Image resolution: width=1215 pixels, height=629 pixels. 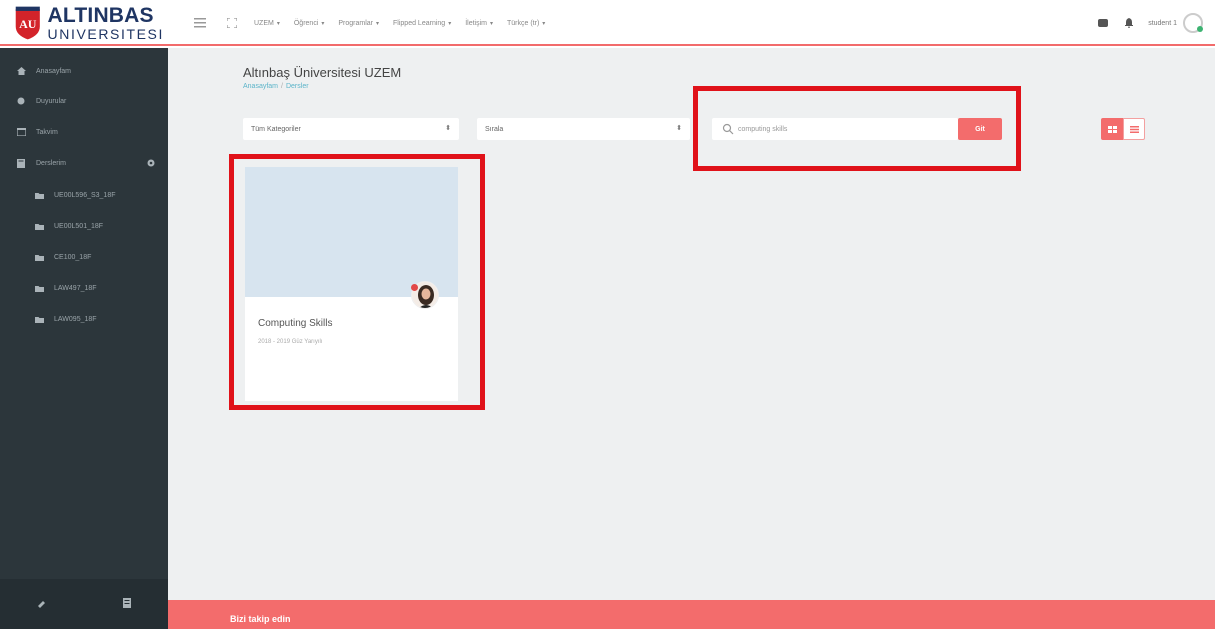 What do you see at coordinates (84, 226) in the screenshot?
I see `sidebar-course-2: UE00L501_18F` at bounding box center [84, 226].